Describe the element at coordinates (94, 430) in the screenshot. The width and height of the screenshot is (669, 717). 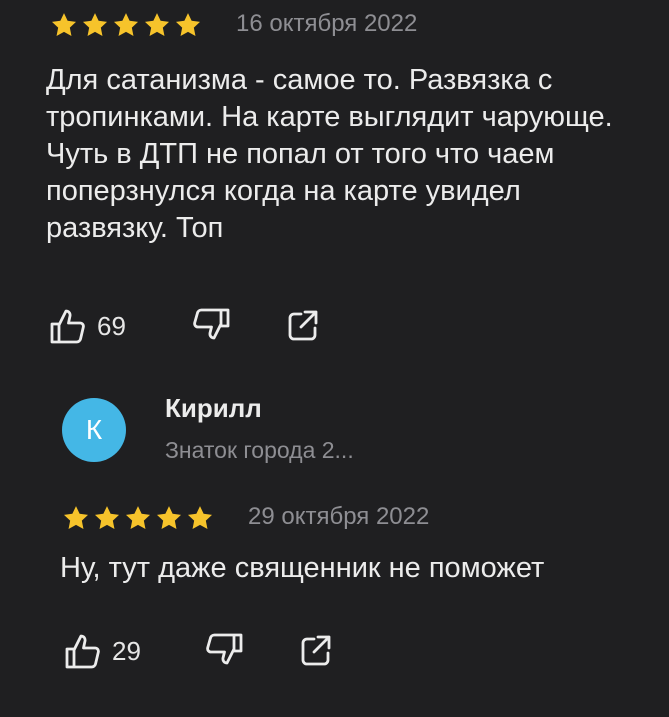
I see `avatar: К` at that location.